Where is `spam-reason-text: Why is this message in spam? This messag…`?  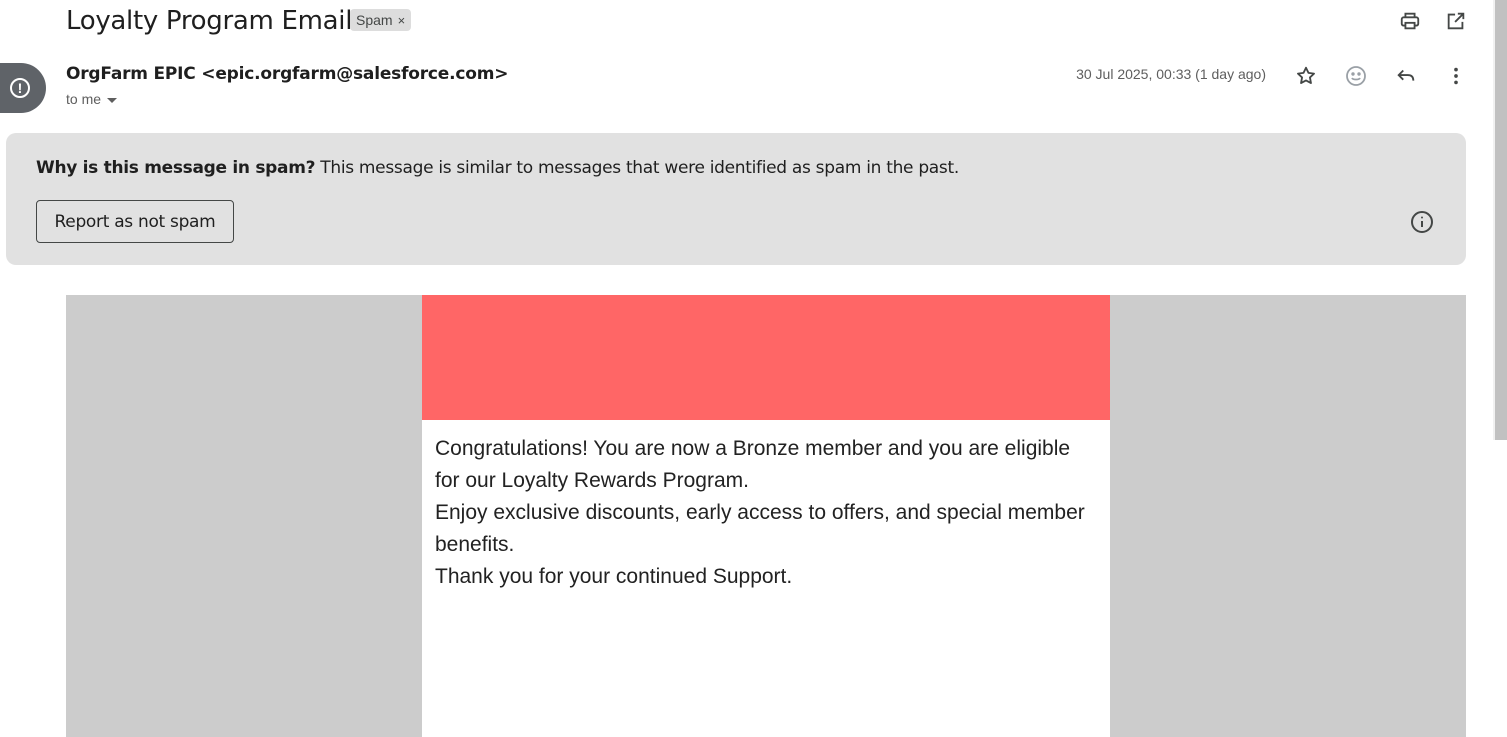
spam-reason-text: Why is this message in spam? This messag… is located at coordinates (497, 168).